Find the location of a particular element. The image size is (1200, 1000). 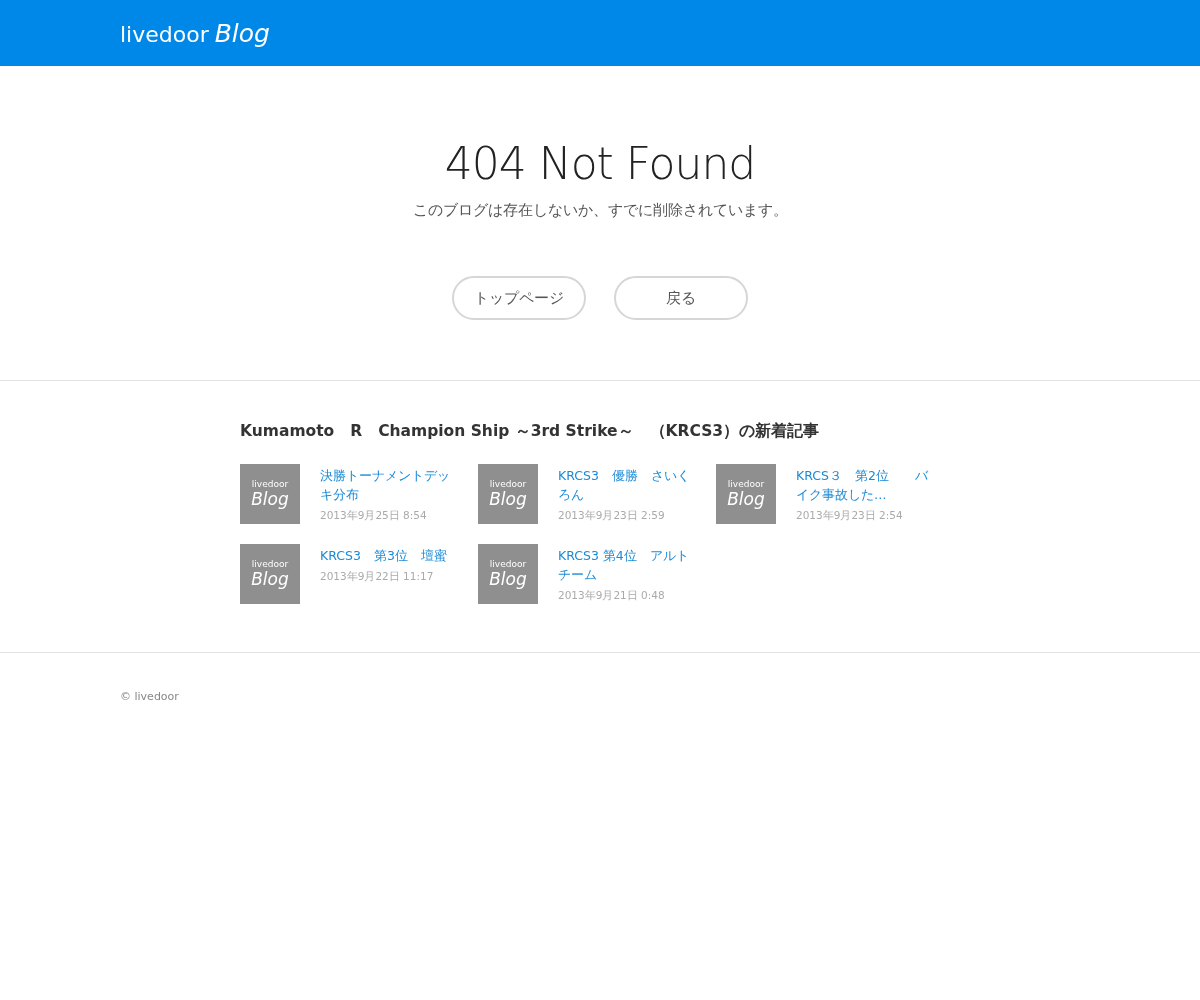

article-link: KRCS3 優勝 さいくろん is located at coordinates (628, 485).